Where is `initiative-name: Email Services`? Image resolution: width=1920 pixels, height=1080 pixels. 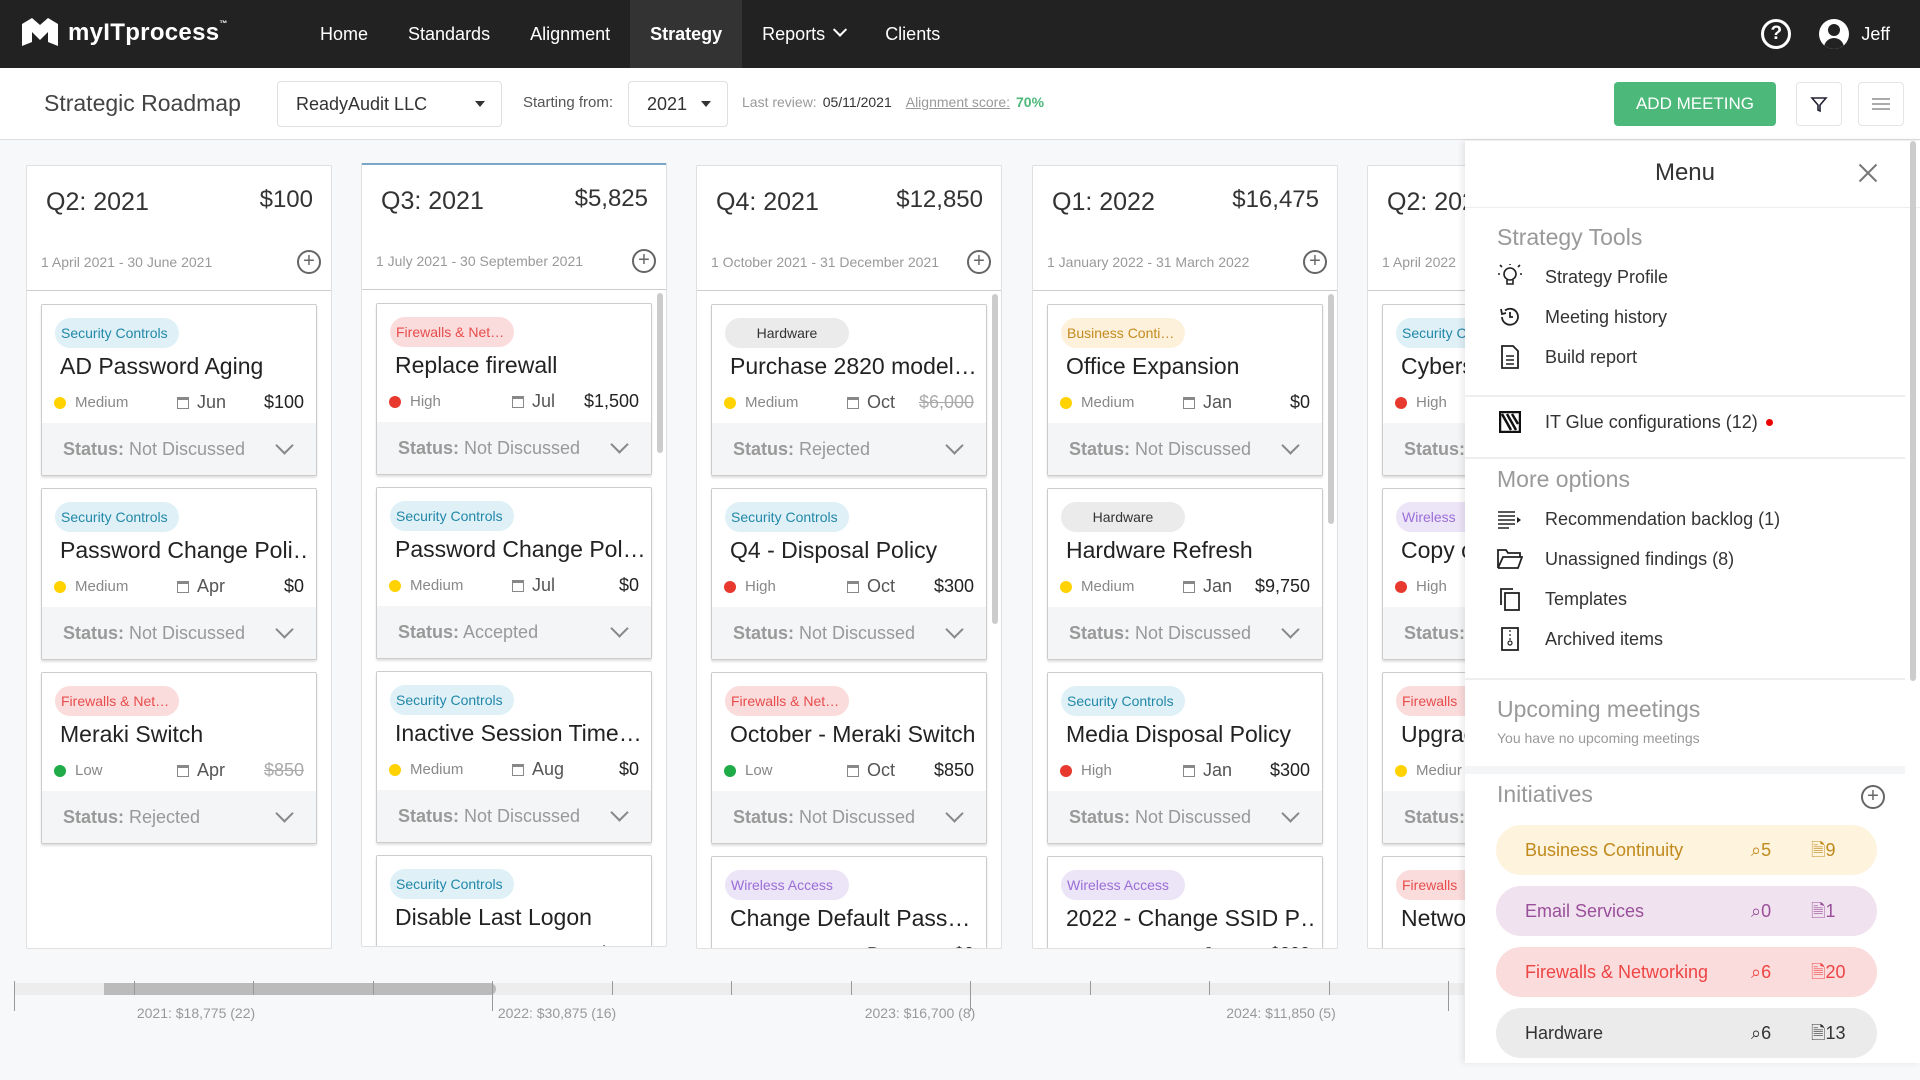
initiative-name: Email Services is located at coordinates (1585, 911).